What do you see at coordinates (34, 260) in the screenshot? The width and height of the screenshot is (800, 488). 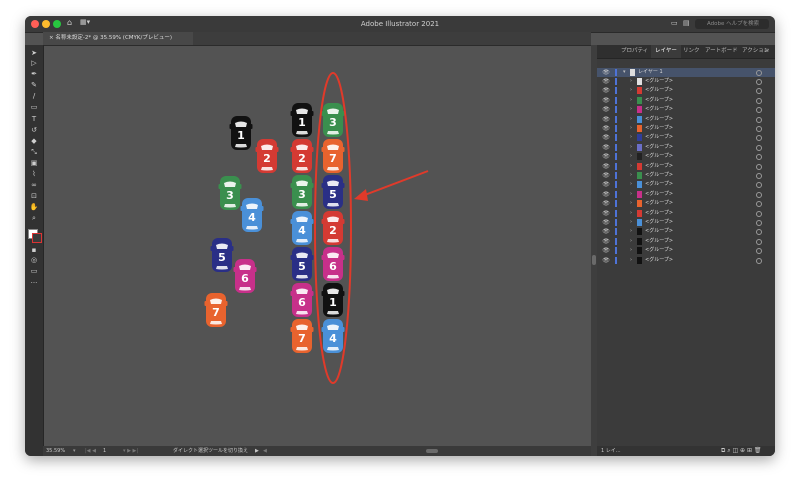 I see `draw-mode-icon: ◎` at bounding box center [34, 260].